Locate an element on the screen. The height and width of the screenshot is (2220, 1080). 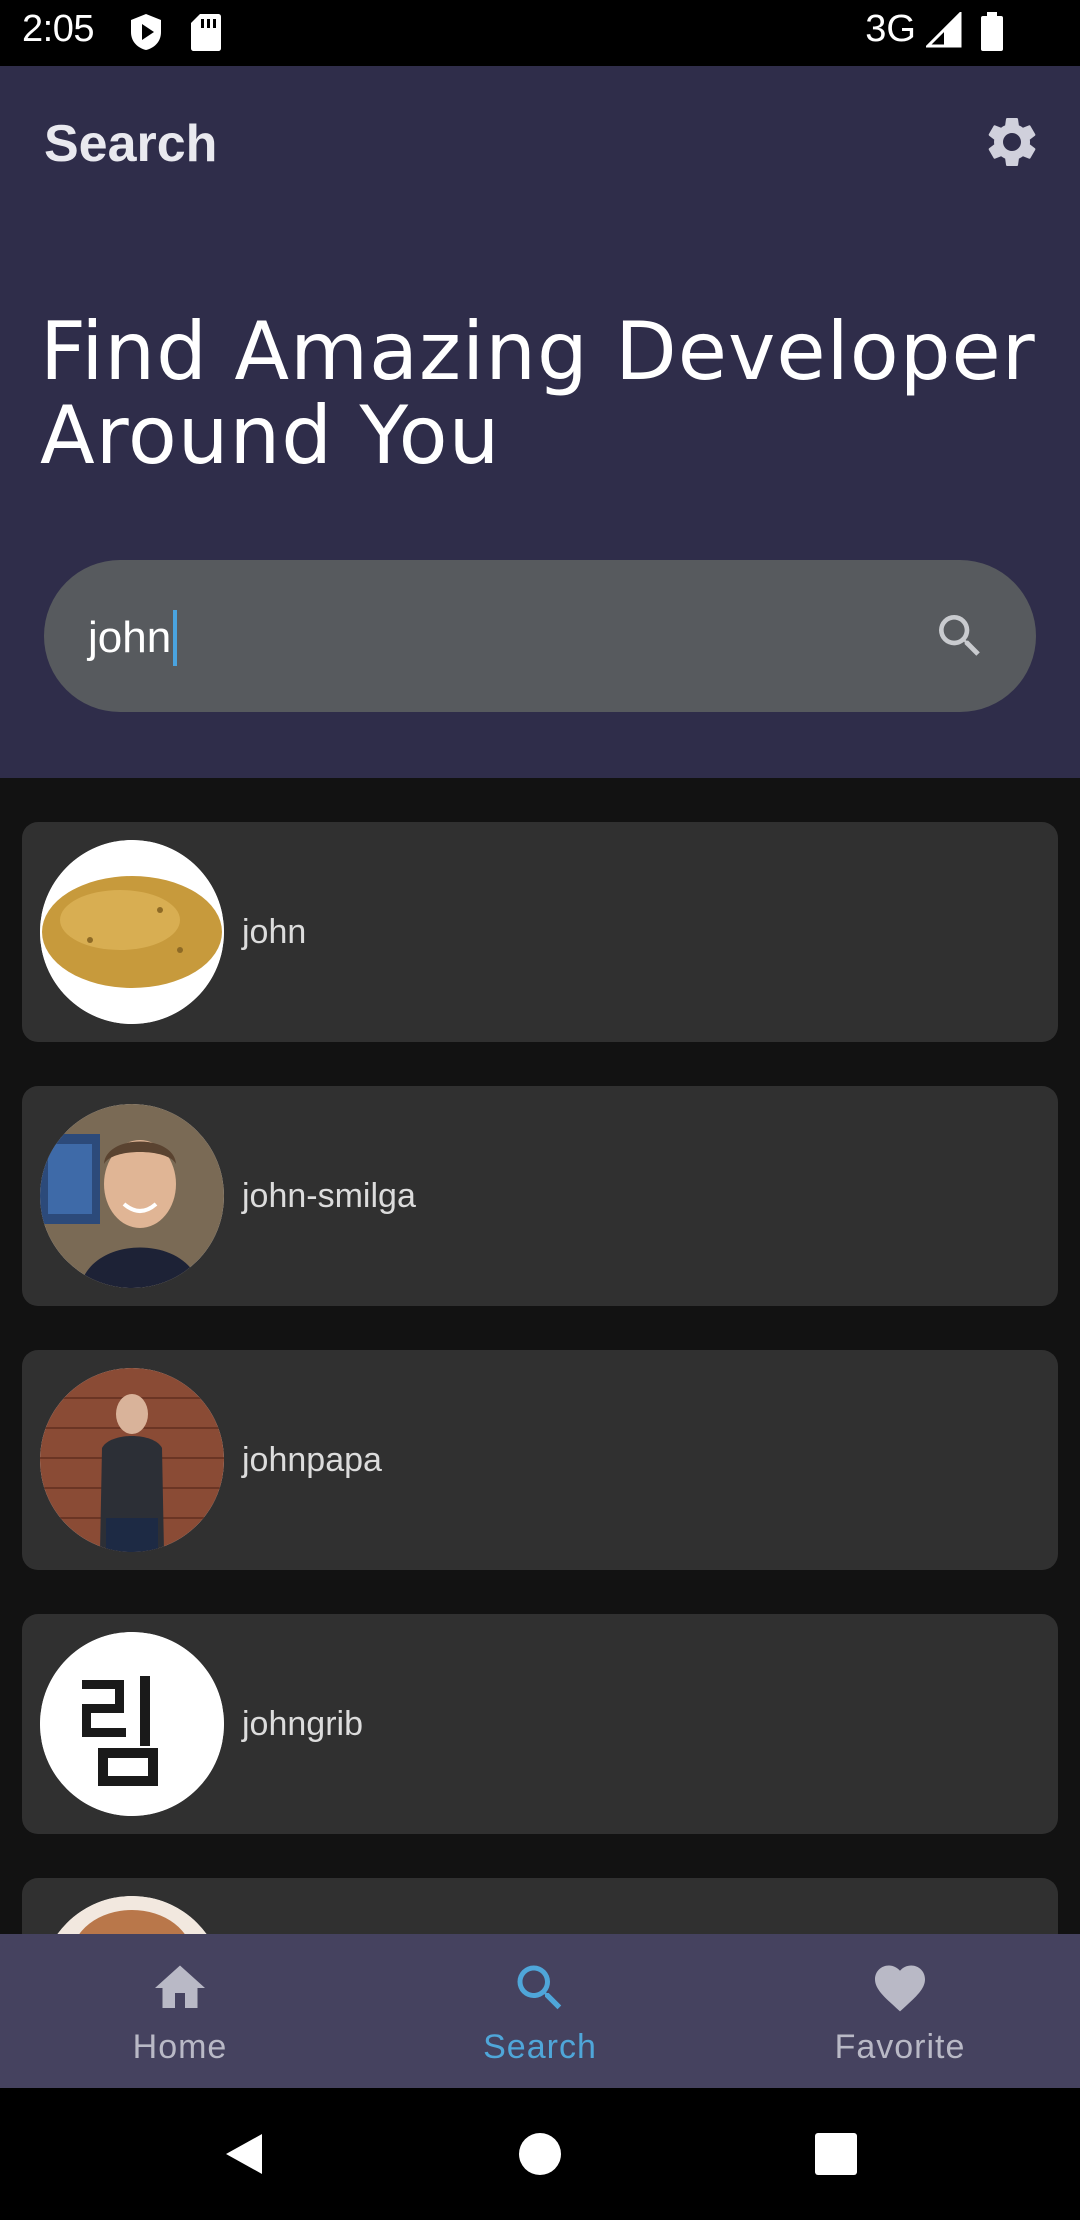
nav-item-search: Search is located at coordinates (540, 2011).